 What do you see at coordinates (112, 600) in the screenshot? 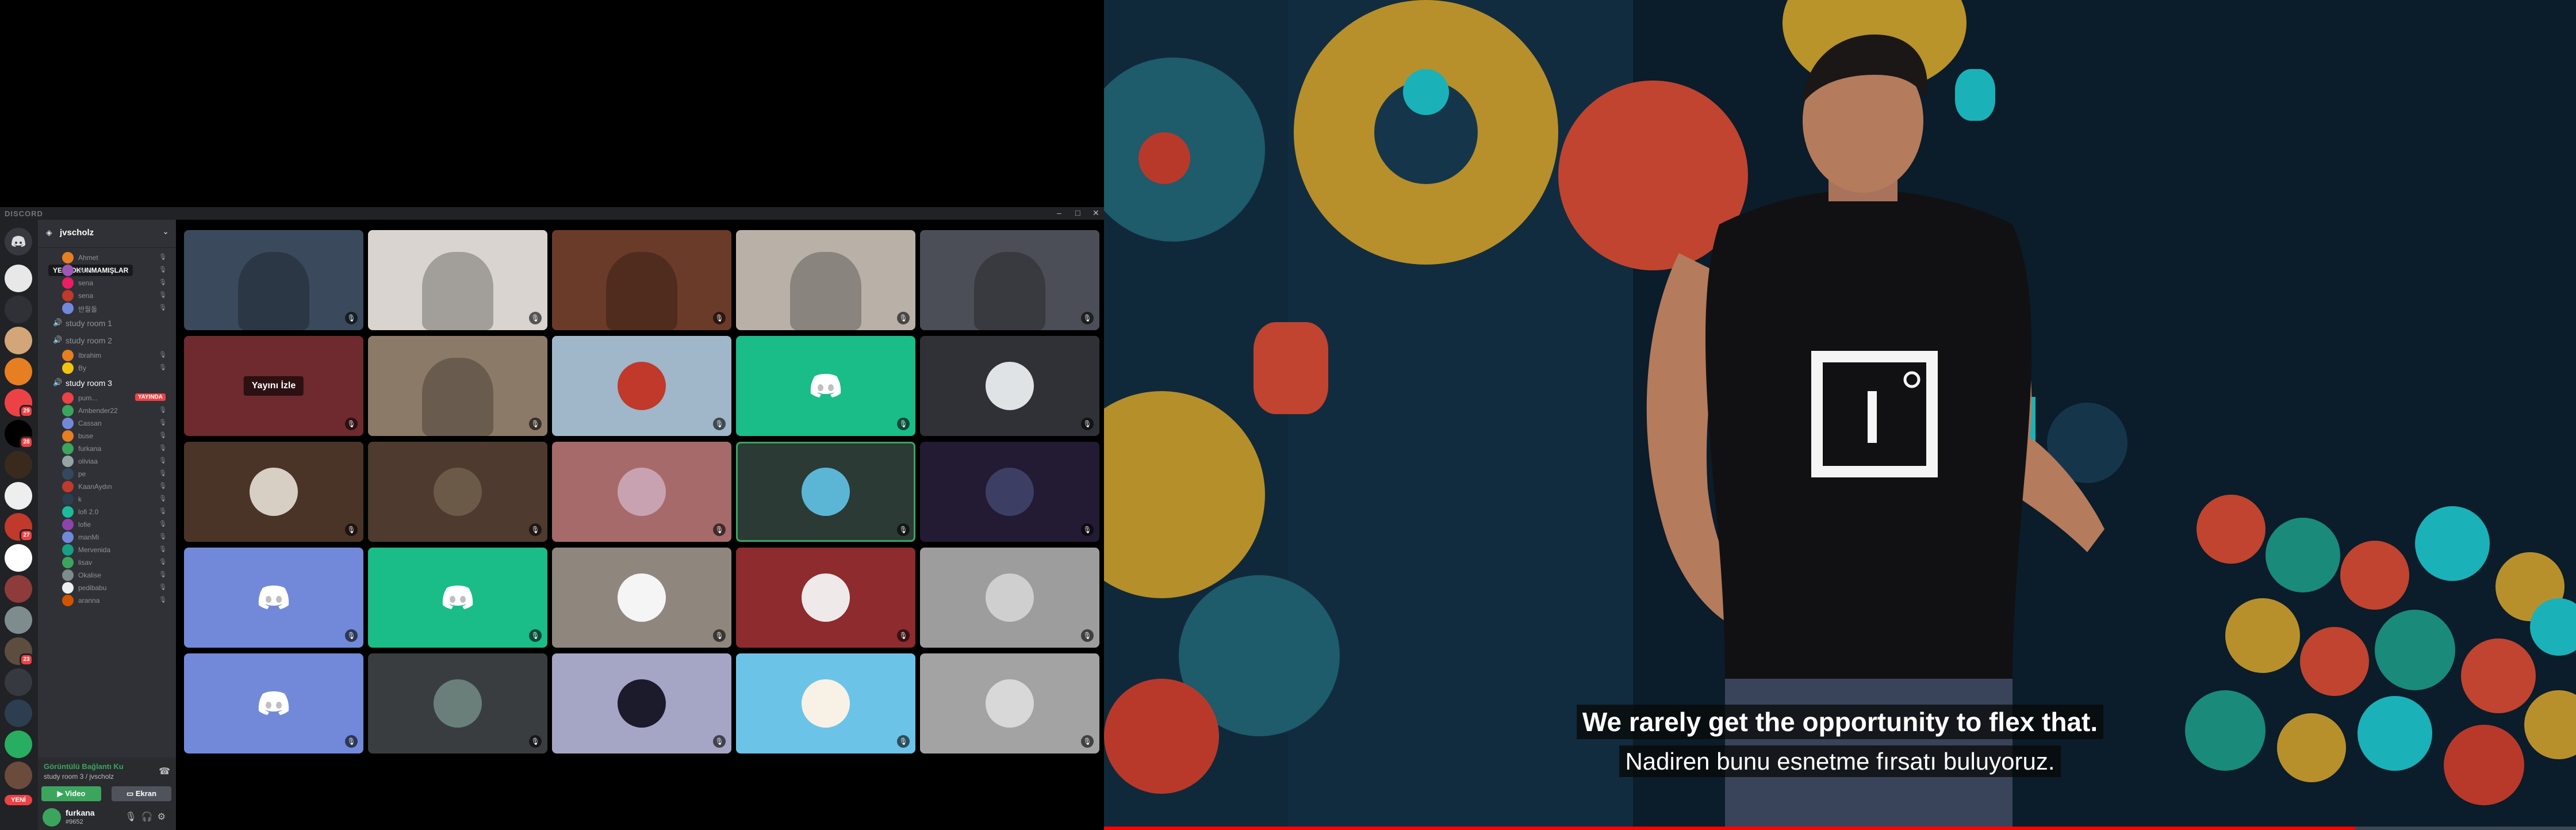
I see `voice-user: aranna 🎙` at bounding box center [112, 600].